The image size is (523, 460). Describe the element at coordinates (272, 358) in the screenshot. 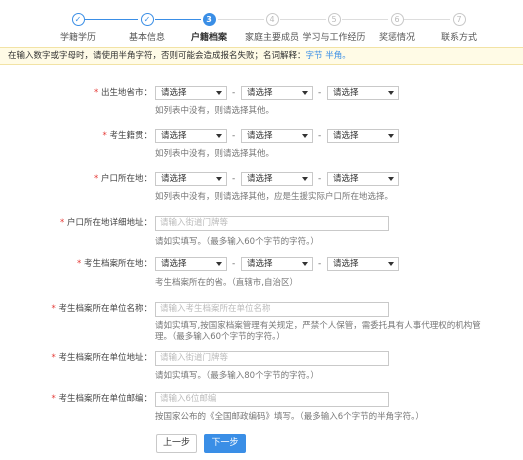

I see `archive-unit-address-input: 请输入街道门牌等` at that location.